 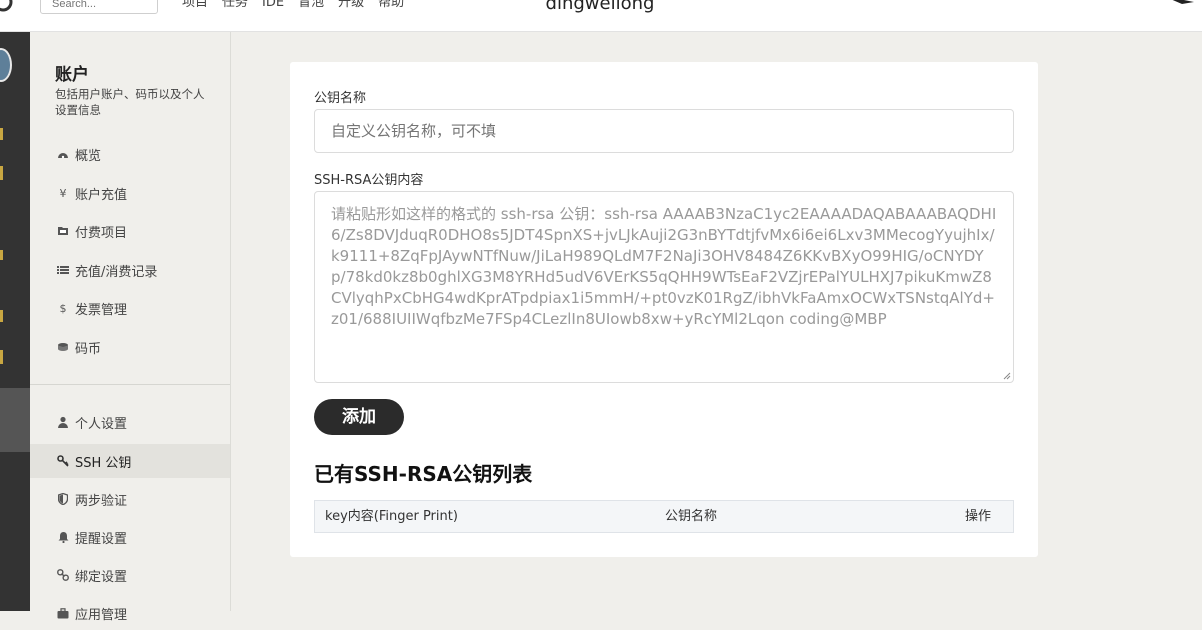 I want to click on sidebar-item-overview: 概览, so click(x=130, y=154).